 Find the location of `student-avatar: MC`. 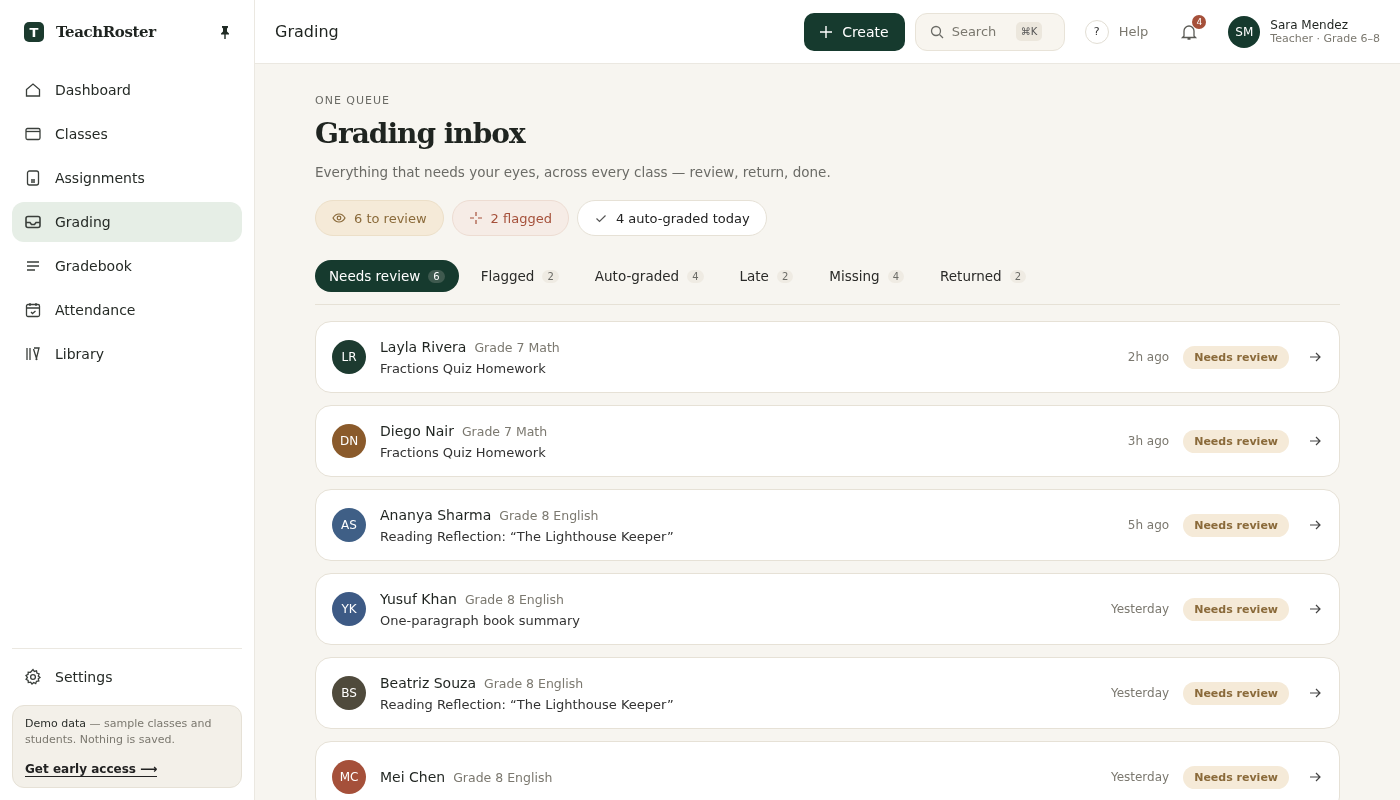

student-avatar: MC is located at coordinates (349, 777).